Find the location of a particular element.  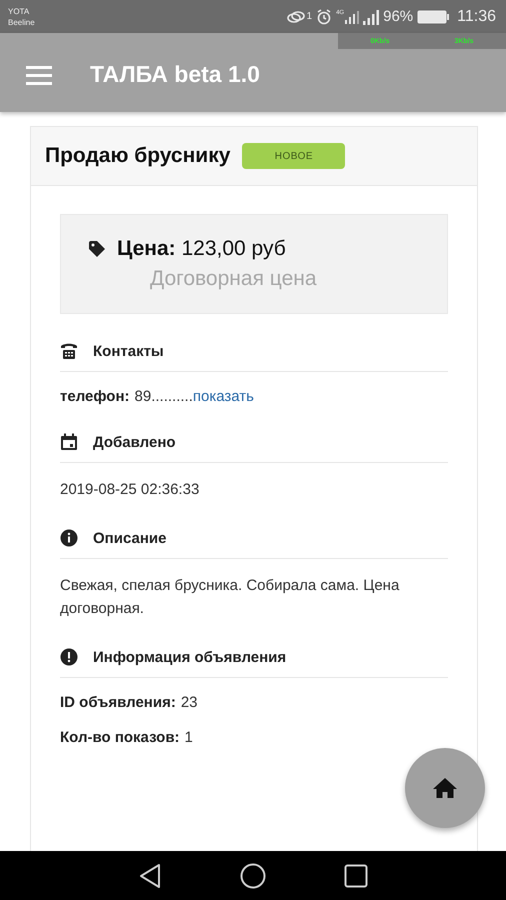

section-text: 2019-08-25 02:36:33 is located at coordinates (130, 490).